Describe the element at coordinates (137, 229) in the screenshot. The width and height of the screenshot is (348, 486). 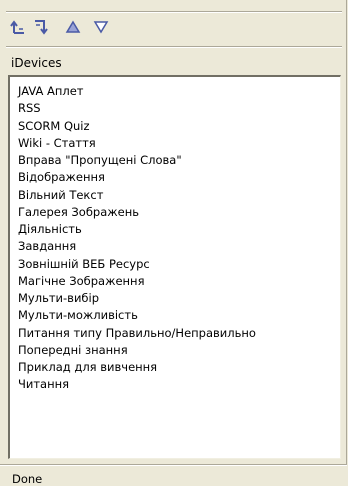
I see `list-item: Діяльність` at that location.